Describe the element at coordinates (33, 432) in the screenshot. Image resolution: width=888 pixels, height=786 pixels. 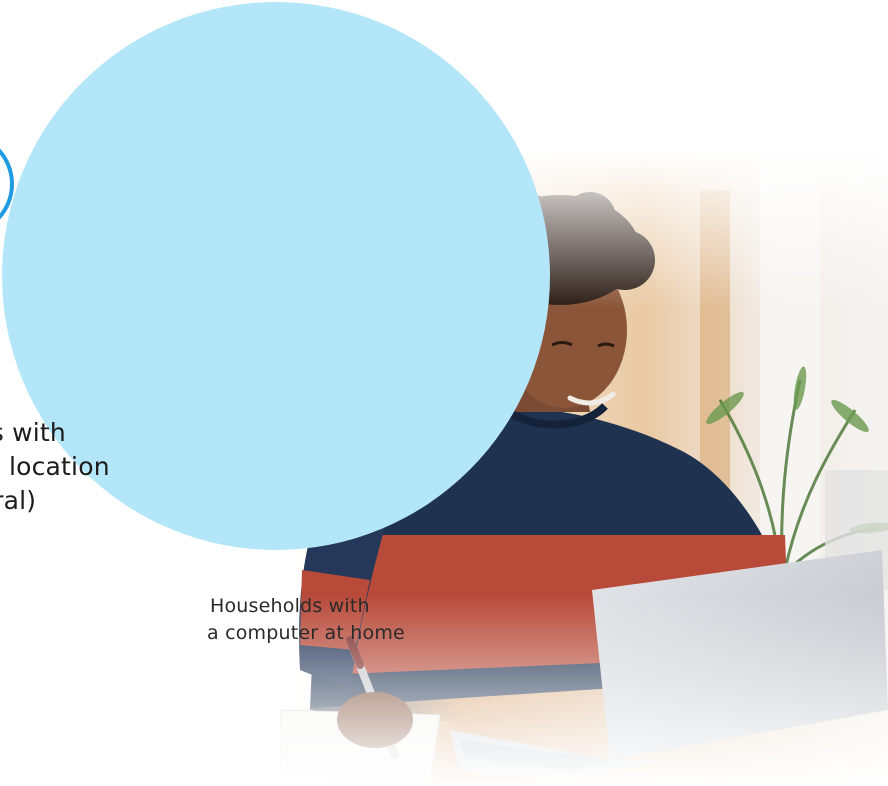
I see `chart-title-line-1: holds with` at that location.